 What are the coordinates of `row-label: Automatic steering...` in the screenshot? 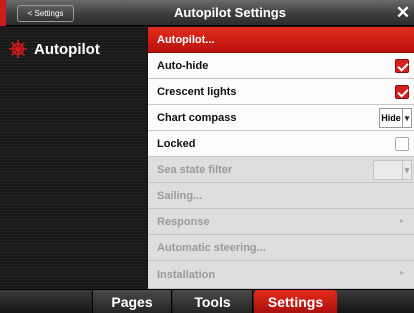 It's located at (211, 247).